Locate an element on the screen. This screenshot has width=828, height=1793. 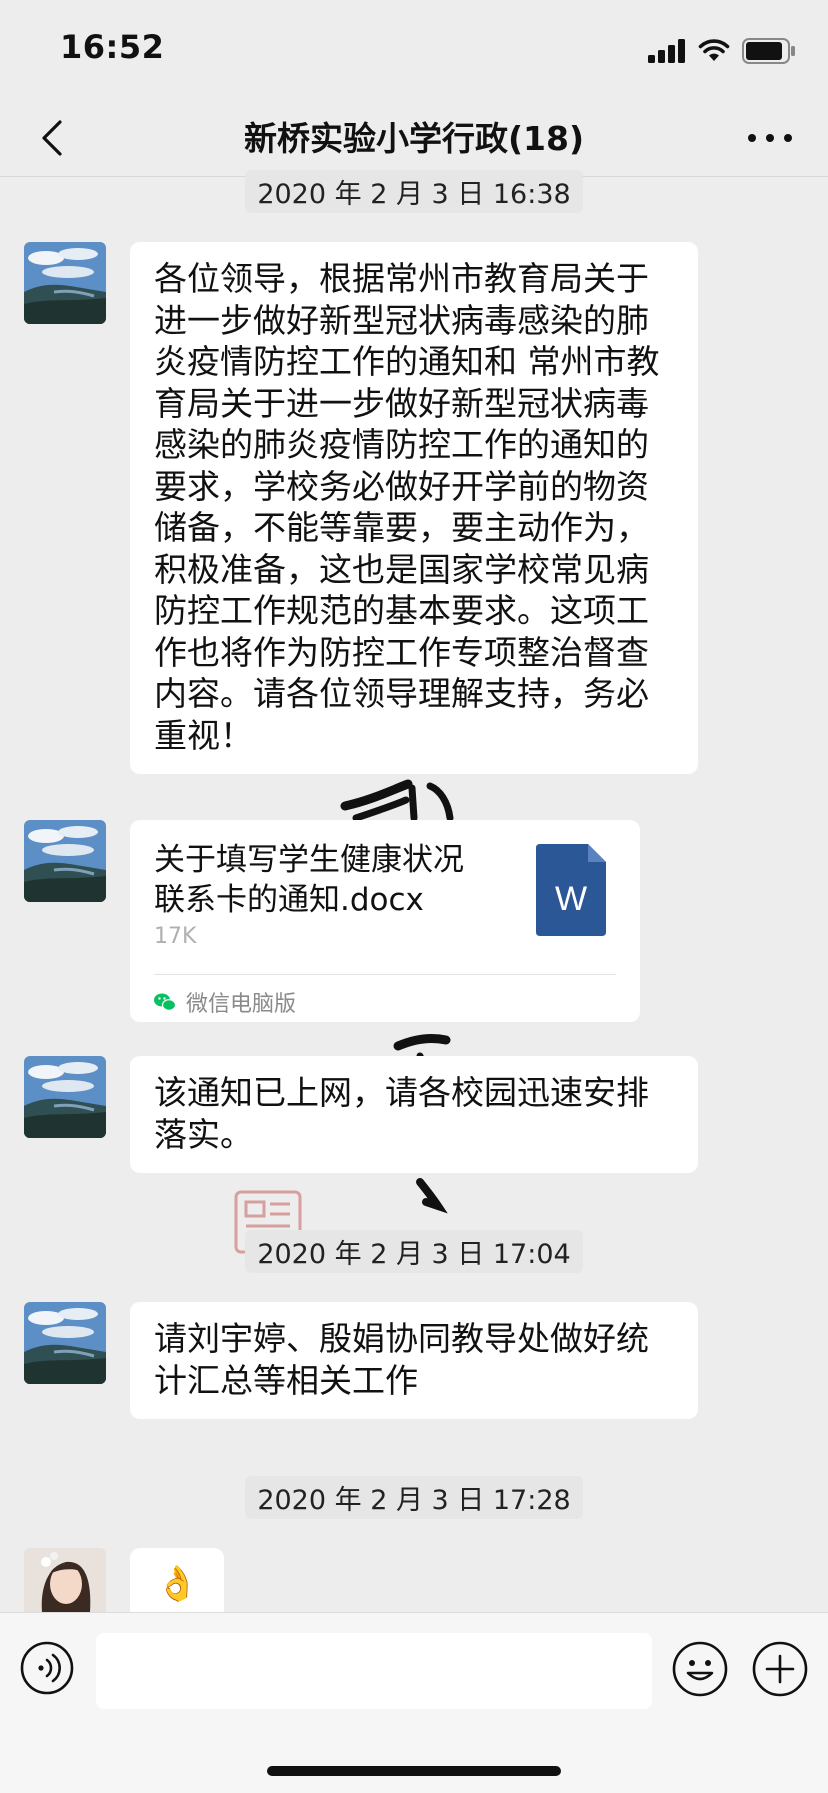
portrait-avatar-image is located at coordinates (65, 1580).